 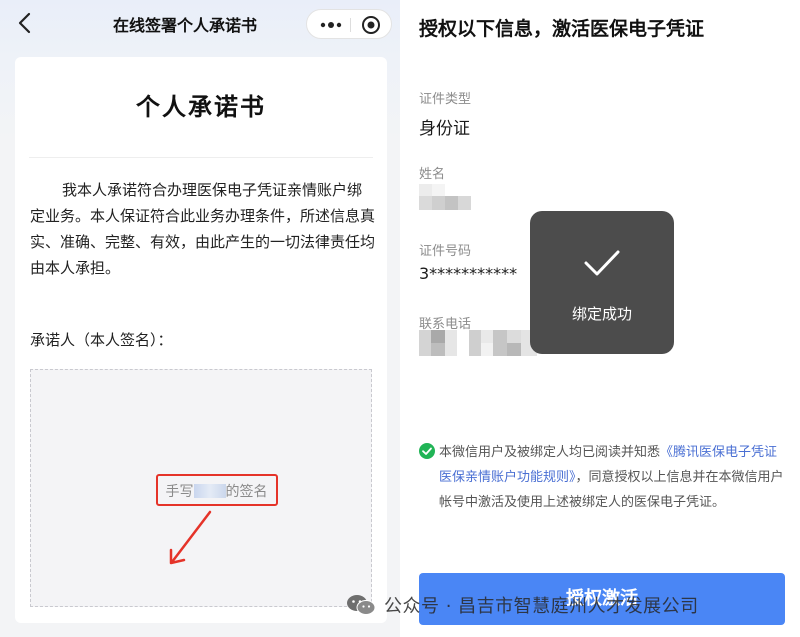 I want to click on mini-program-close-icon, so click(x=371, y=25).